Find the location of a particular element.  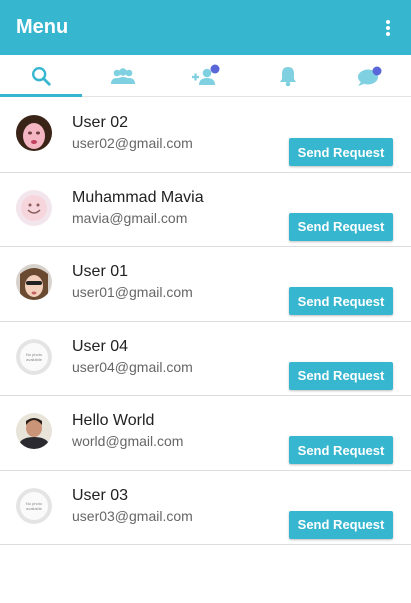

chat-icon is located at coordinates (369, 76).